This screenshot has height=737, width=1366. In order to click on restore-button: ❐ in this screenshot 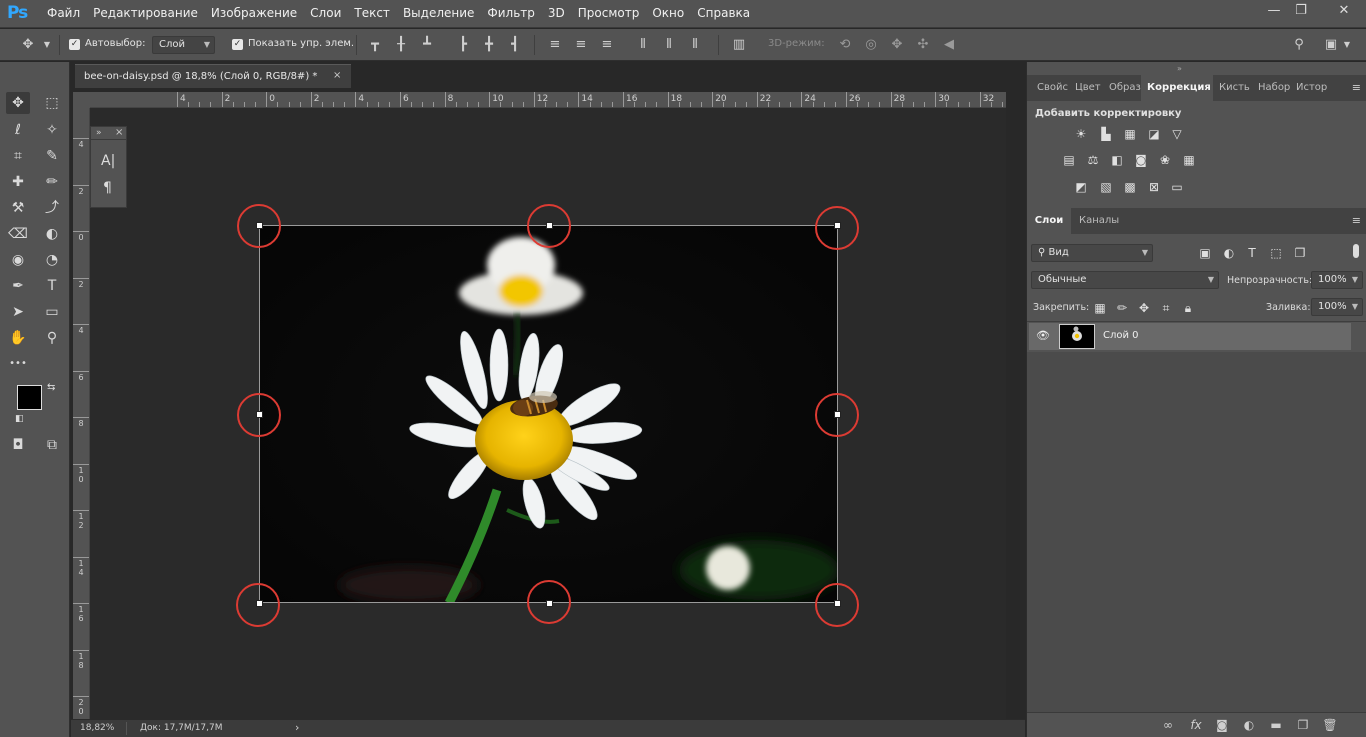, I will do `click(1301, 11)`.